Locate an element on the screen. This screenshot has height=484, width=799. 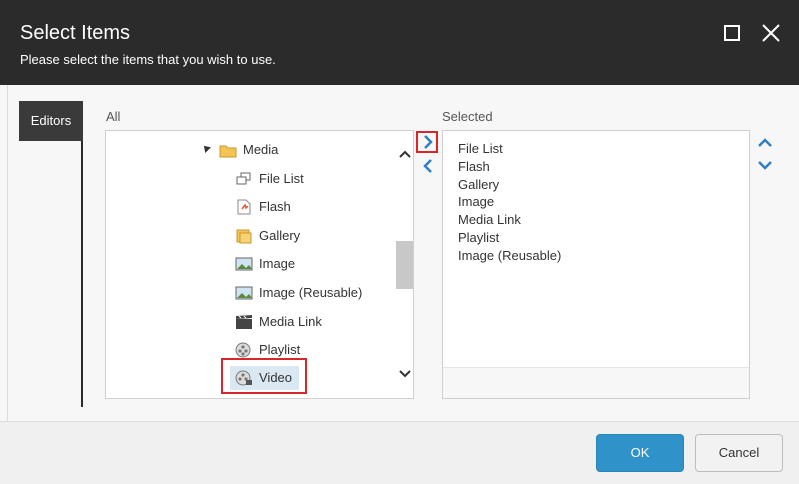
maximize-icon is located at coordinates (732, 33).